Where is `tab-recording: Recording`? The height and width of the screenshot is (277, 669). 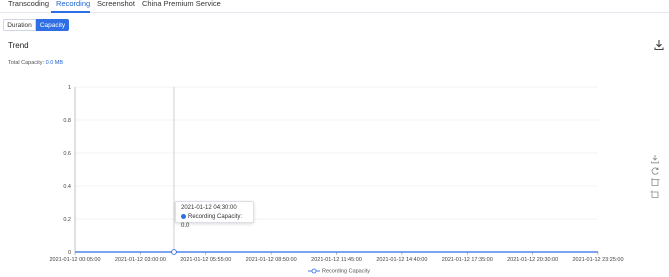 tab-recording: Recording is located at coordinates (73, 4).